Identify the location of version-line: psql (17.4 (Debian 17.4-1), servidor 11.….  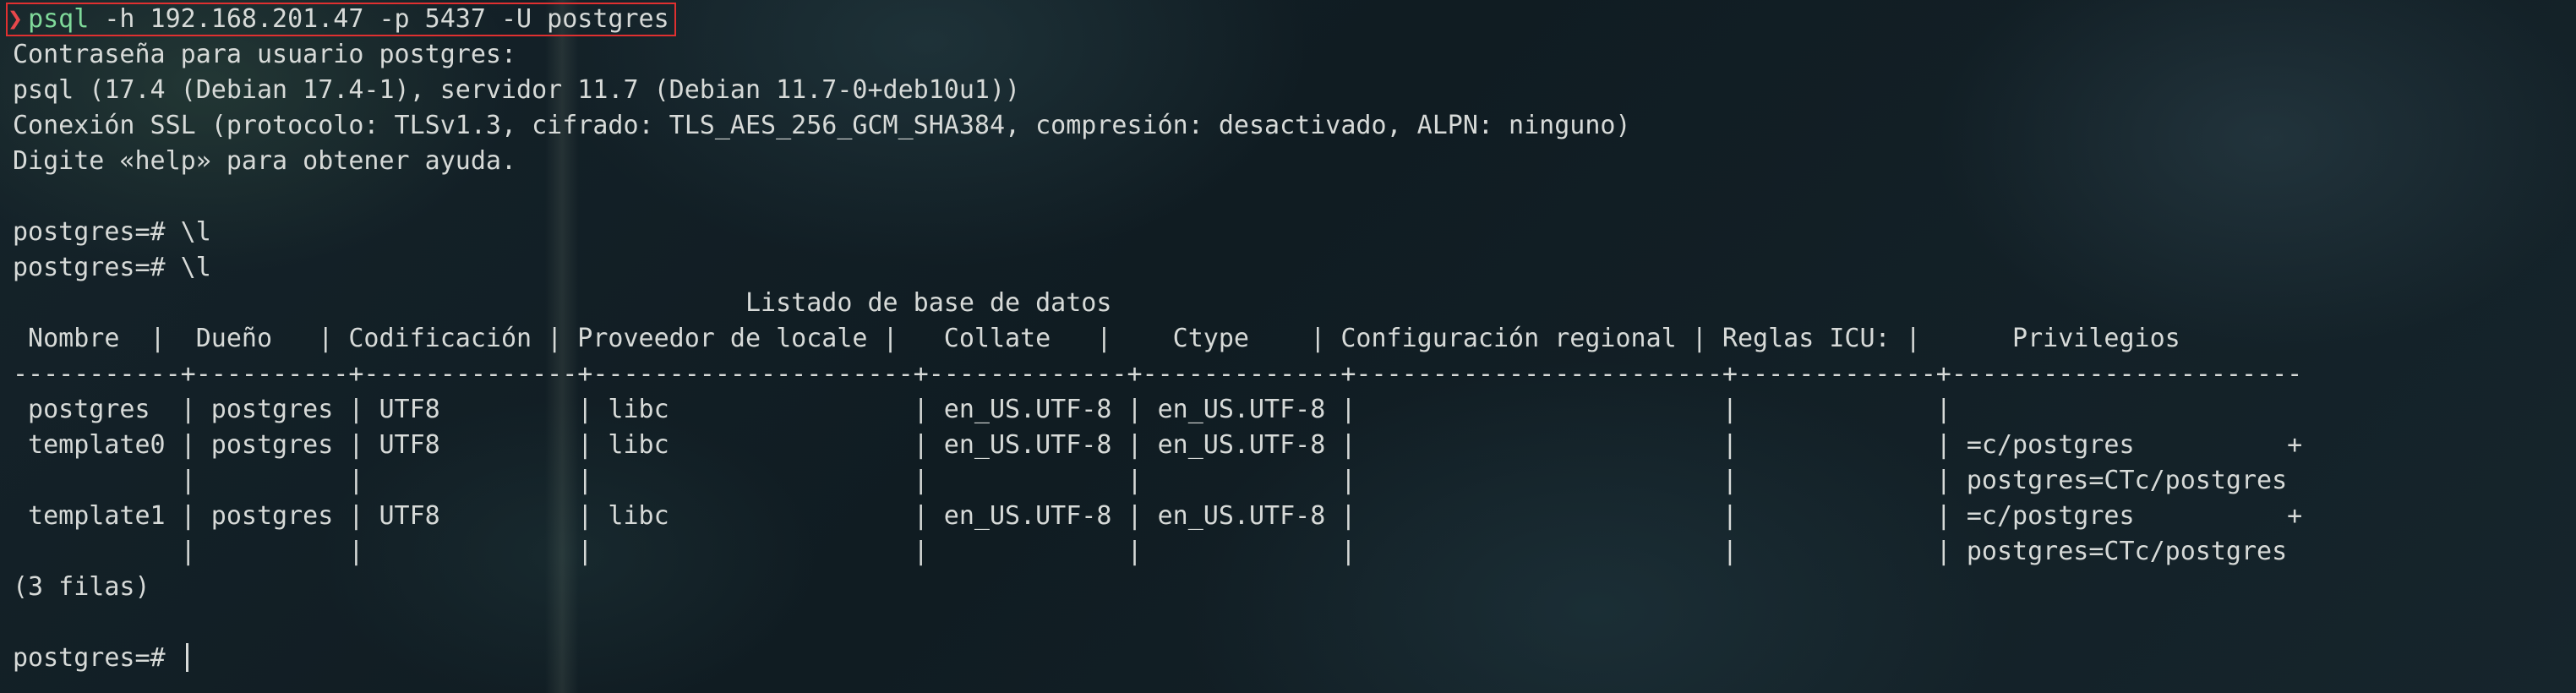
(517, 90).